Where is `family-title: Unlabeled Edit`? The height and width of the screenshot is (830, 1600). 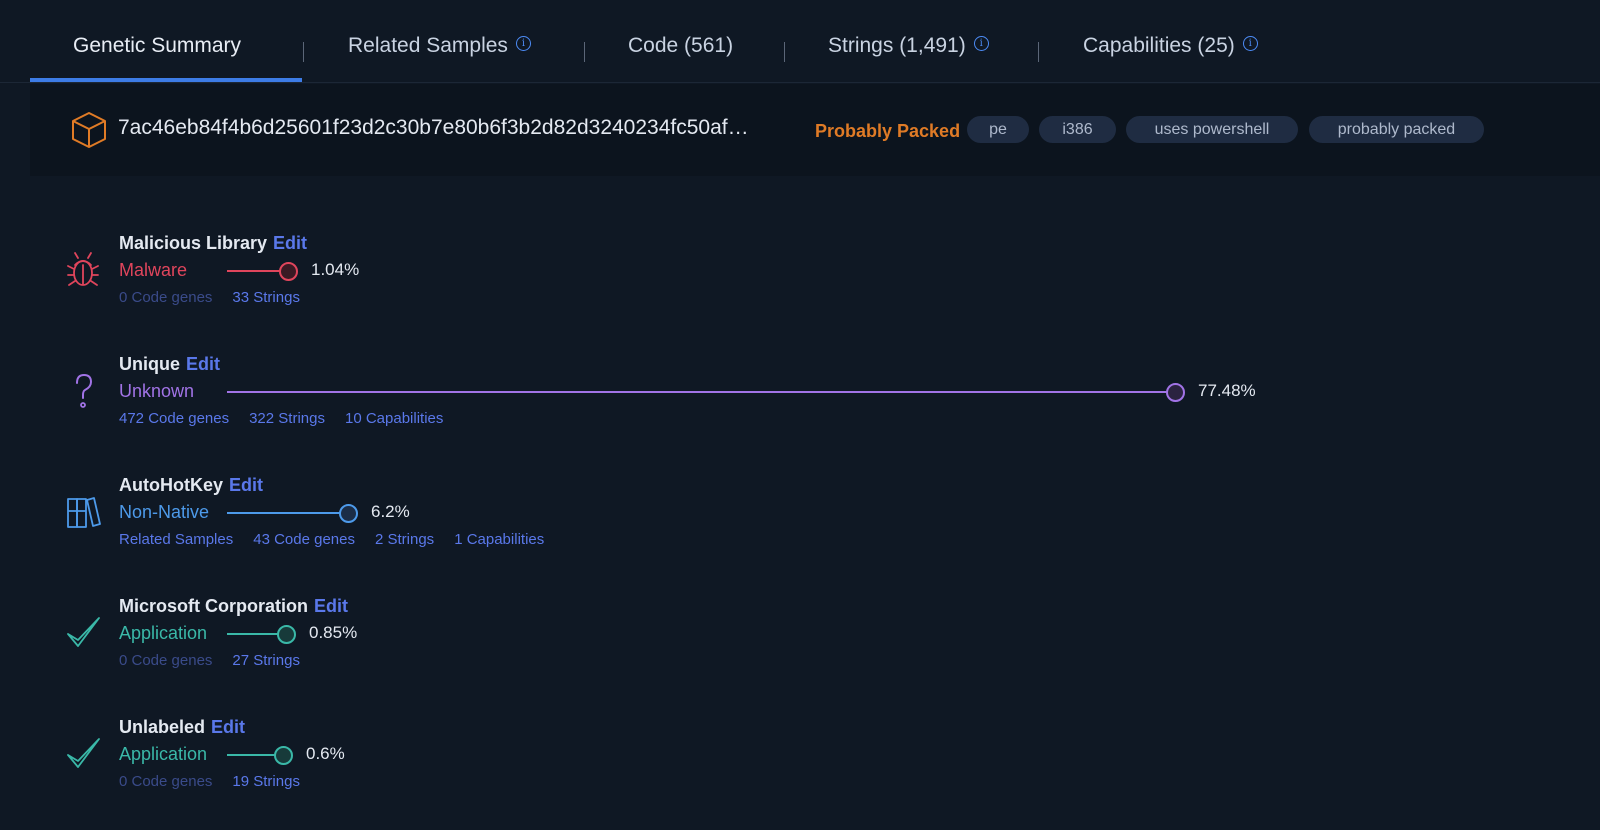
family-title: Unlabeled Edit is located at coordinates (182, 727).